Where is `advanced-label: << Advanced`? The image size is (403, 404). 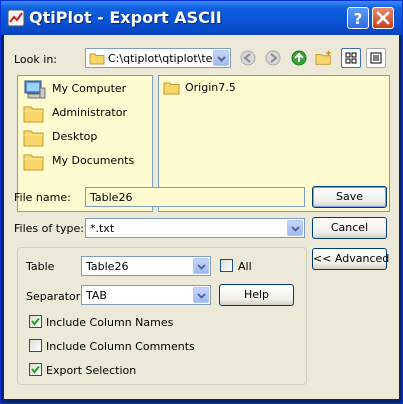 advanced-label: << Advanced is located at coordinates (351, 258).